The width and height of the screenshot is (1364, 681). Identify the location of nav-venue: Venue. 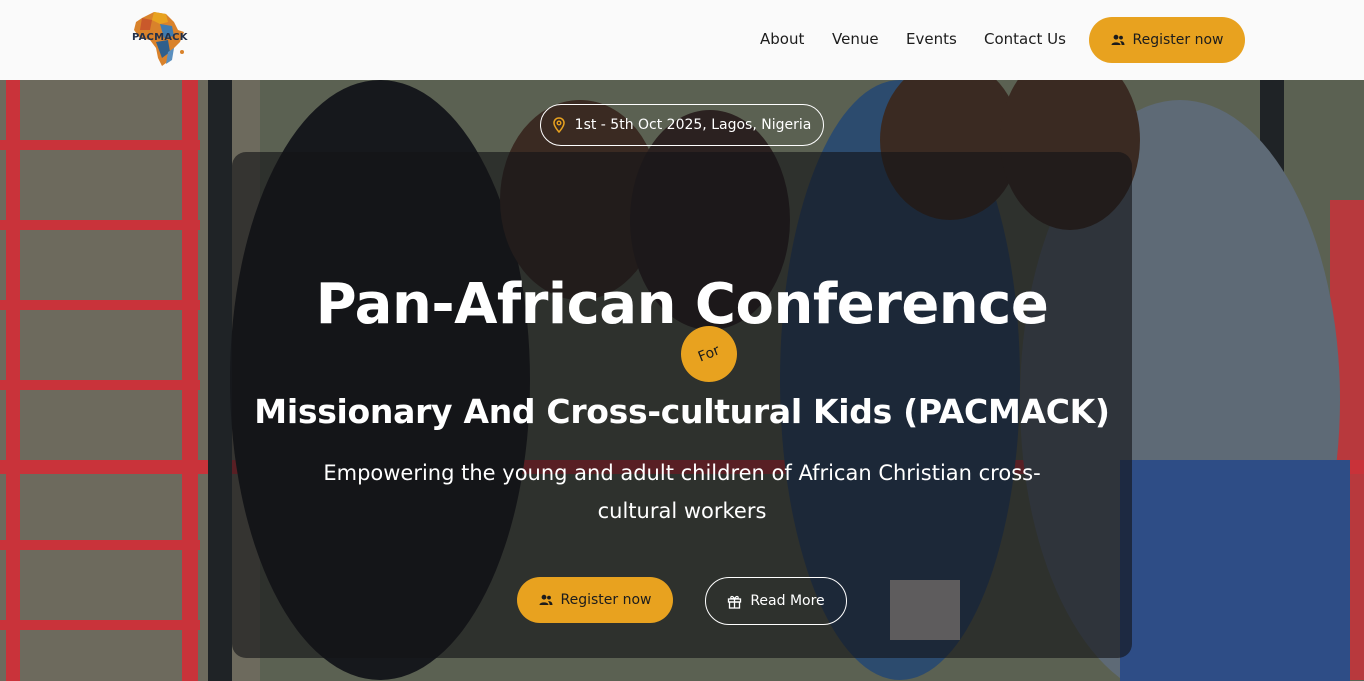
(855, 39).